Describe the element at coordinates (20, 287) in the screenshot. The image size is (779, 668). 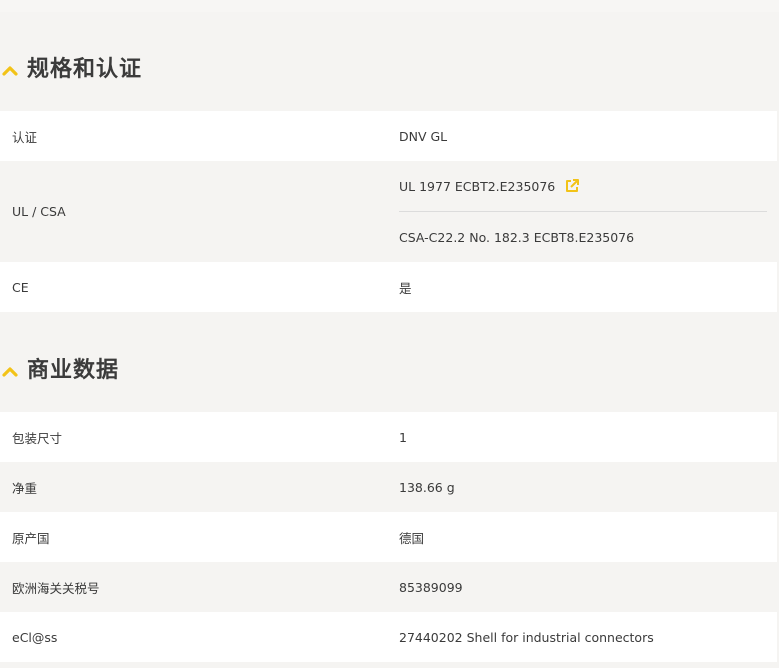
I see `row-label: CE` at that location.